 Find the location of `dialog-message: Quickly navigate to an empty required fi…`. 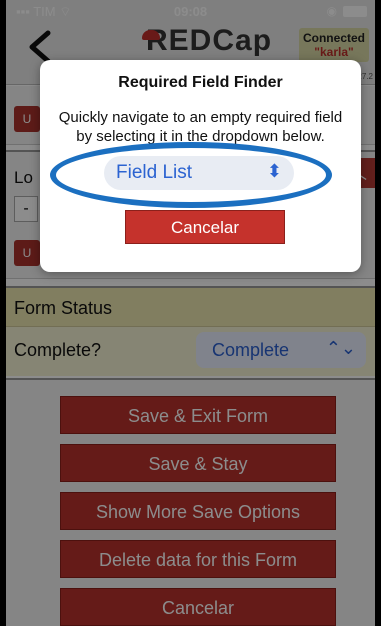

dialog-message: Quickly navigate to an empty required fi… is located at coordinates (200, 127).